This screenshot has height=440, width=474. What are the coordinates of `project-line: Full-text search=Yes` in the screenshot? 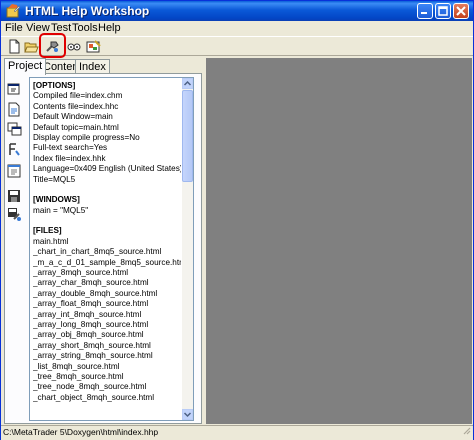 It's located at (70, 148).